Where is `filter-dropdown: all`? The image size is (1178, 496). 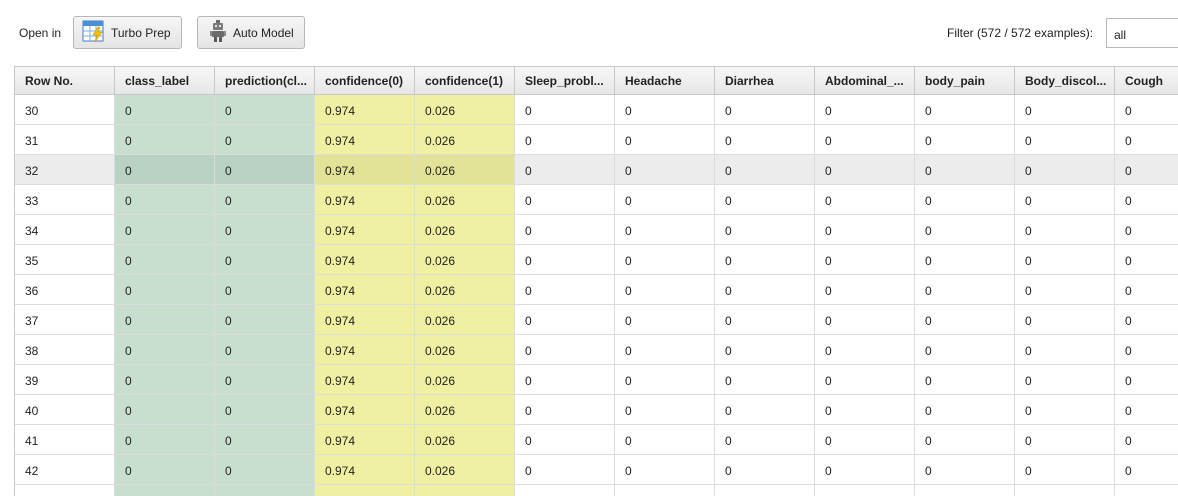 filter-dropdown: all is located at coordinates (1142, 33).